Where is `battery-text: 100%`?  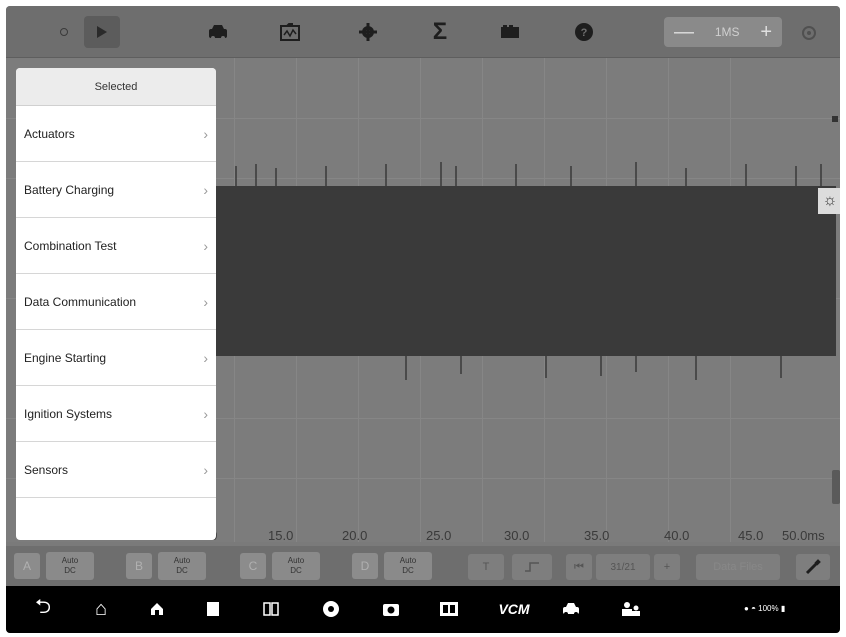 battery-text: 100% is located at coordinates (768, 608).